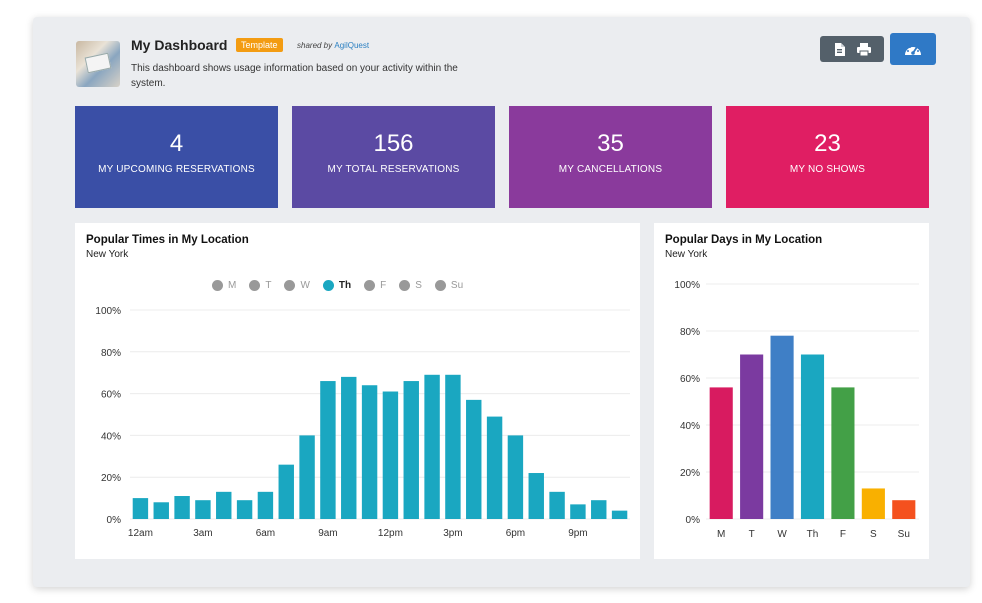  Describe the element at coordinates (827, 143) in the screenshot. I see `tile-value: 23` at that location.